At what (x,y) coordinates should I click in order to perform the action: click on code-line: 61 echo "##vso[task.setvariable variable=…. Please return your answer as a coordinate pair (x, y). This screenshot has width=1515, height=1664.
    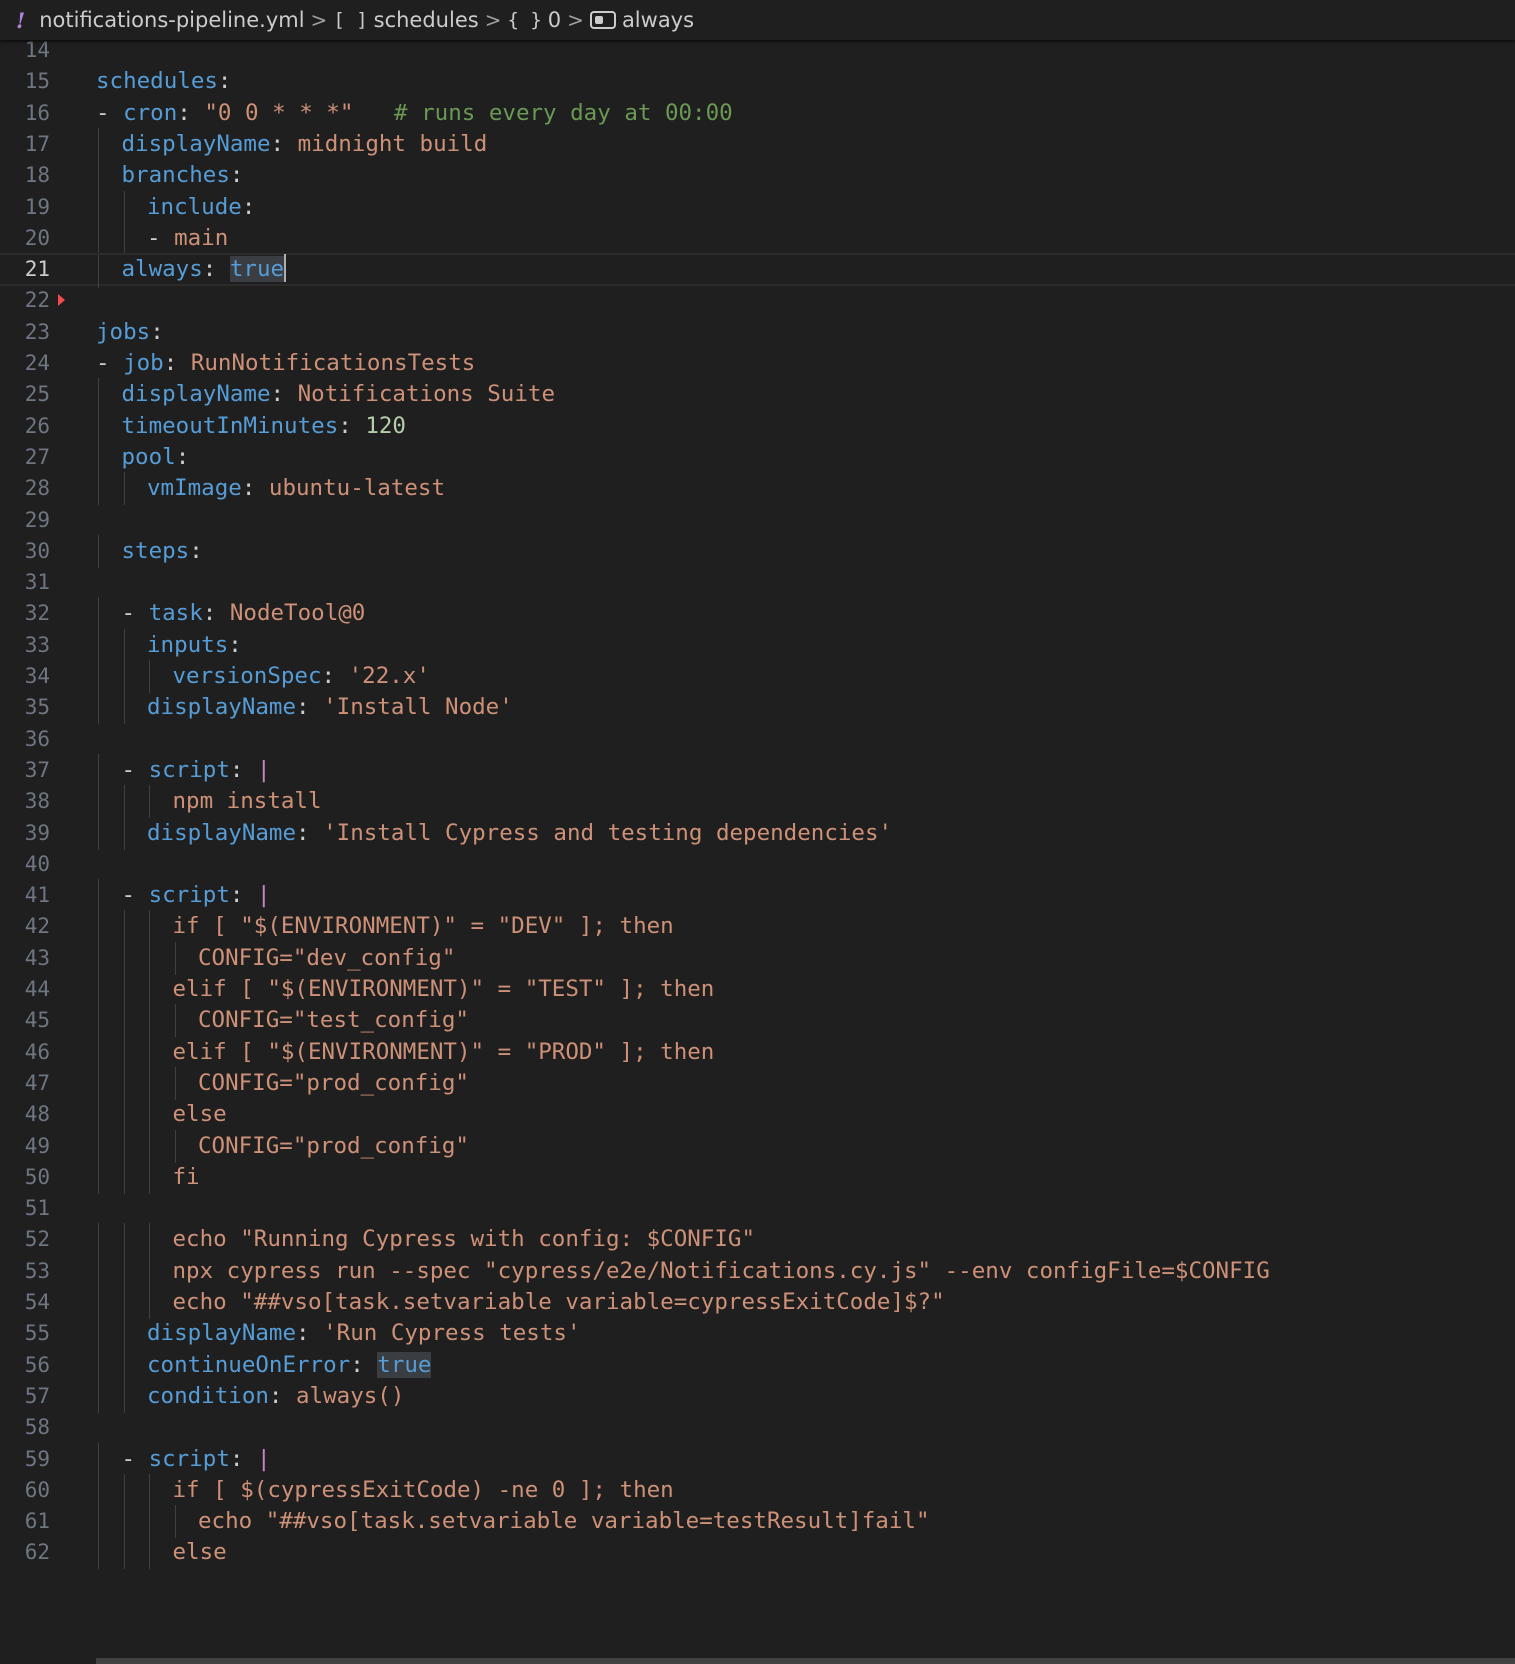
    Looking at the image, I should click on (757, 1522).